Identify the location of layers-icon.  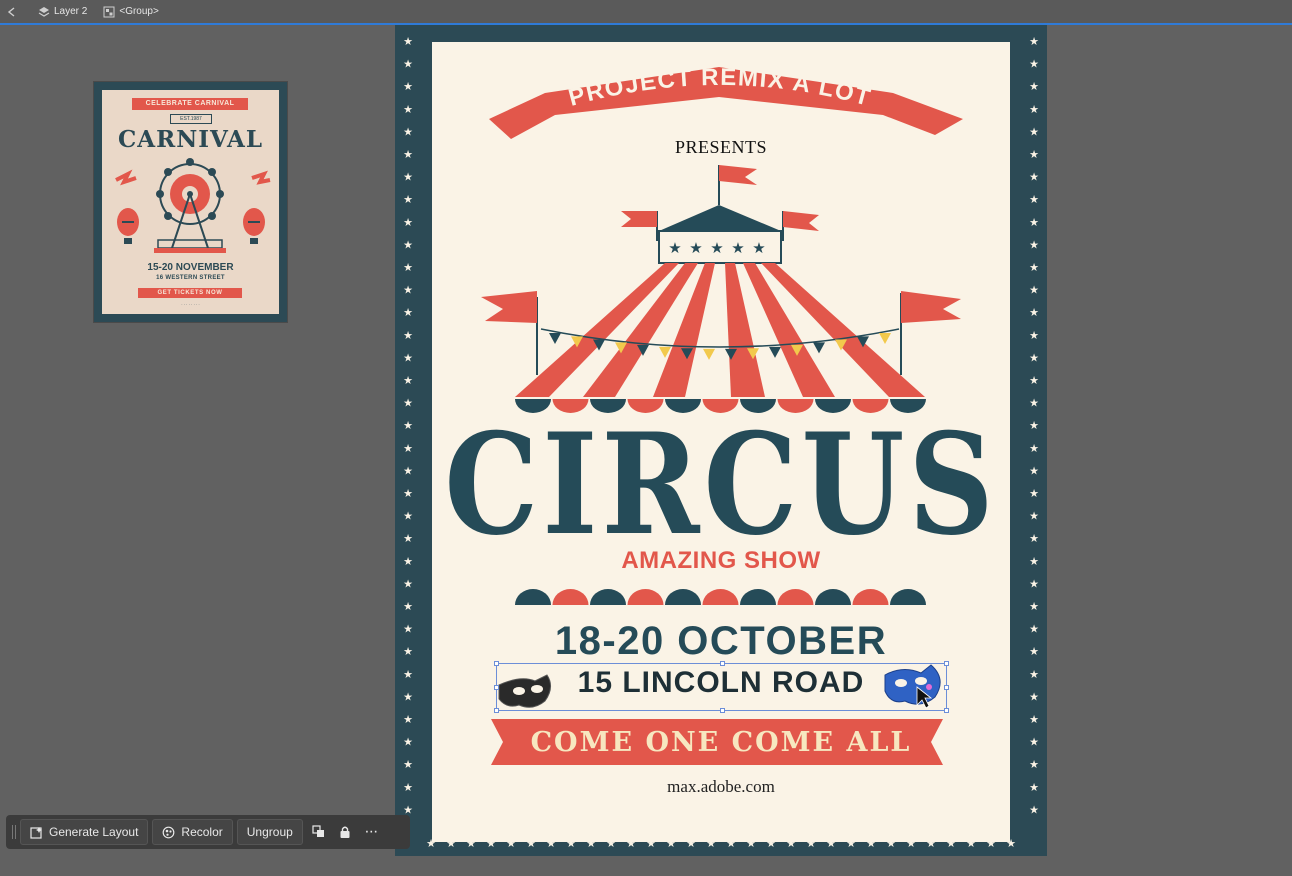
(44, 11).